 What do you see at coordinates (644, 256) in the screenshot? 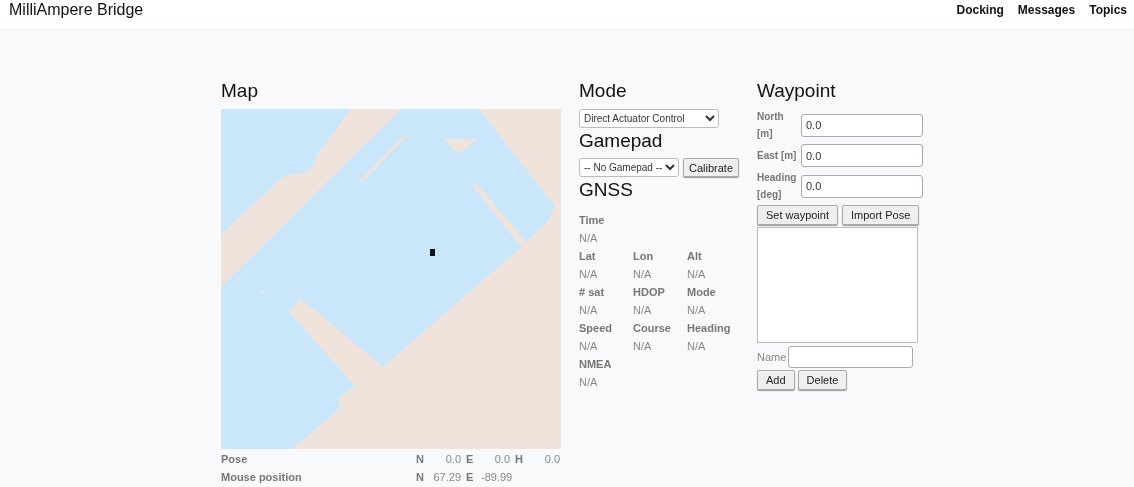
I see `field-label: Lon` at bounding box center [644, 256].